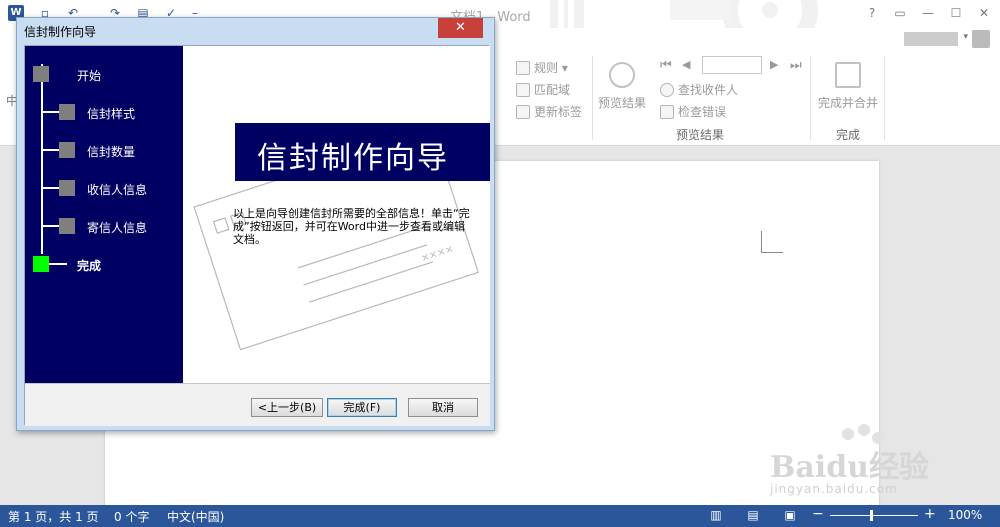 The image size is (1000, 527). I want to click on chevron-down-icon: ▾, so click(965, 37).